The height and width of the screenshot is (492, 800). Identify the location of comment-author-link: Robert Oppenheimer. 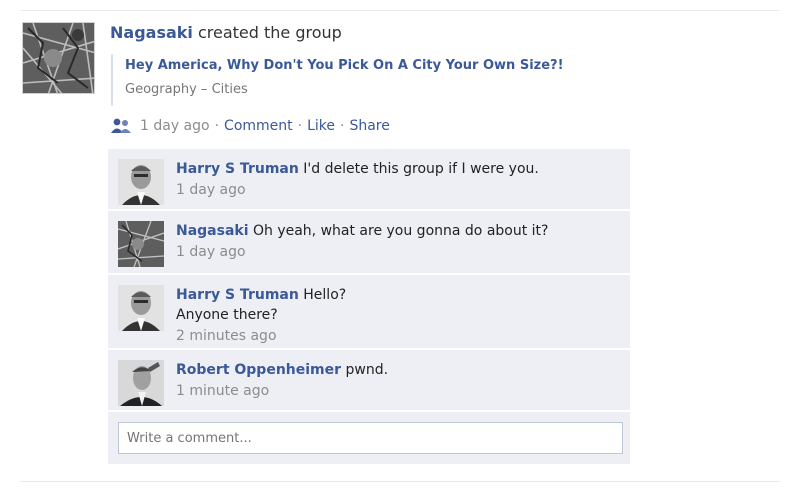
(258, 370).